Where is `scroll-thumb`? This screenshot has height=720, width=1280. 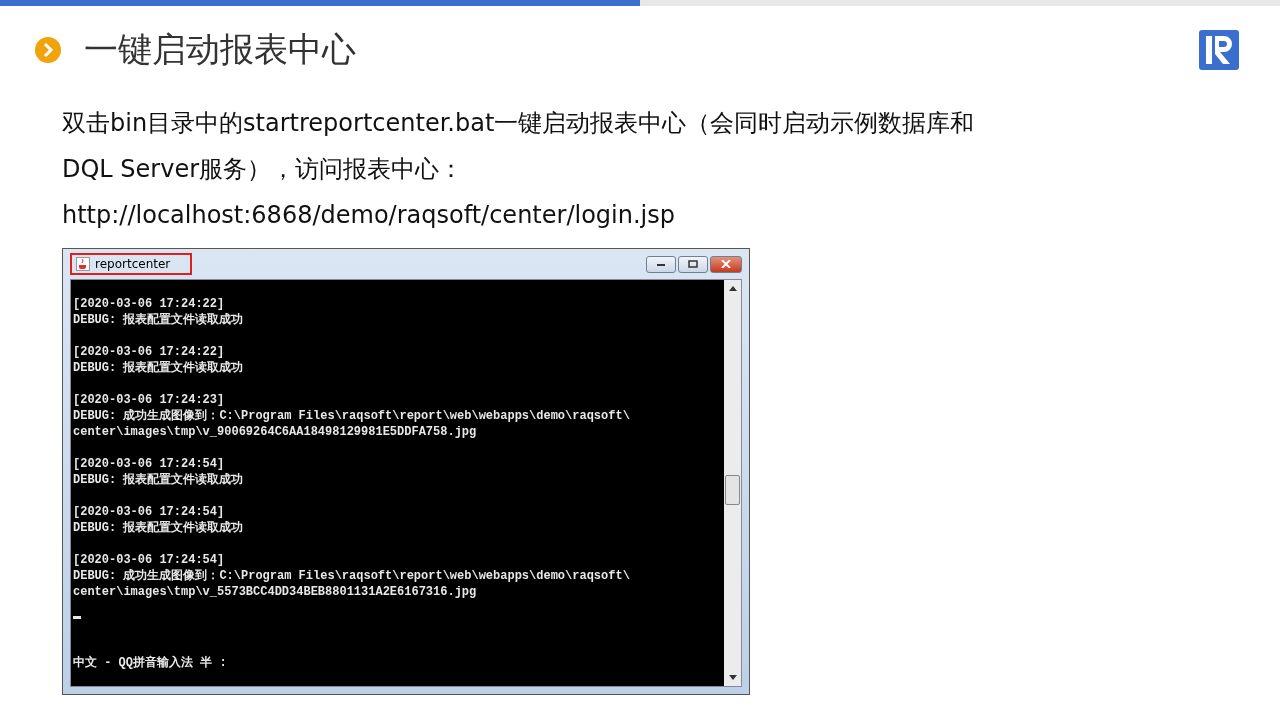
scroll-thumb is located at coordinates (732, 490).